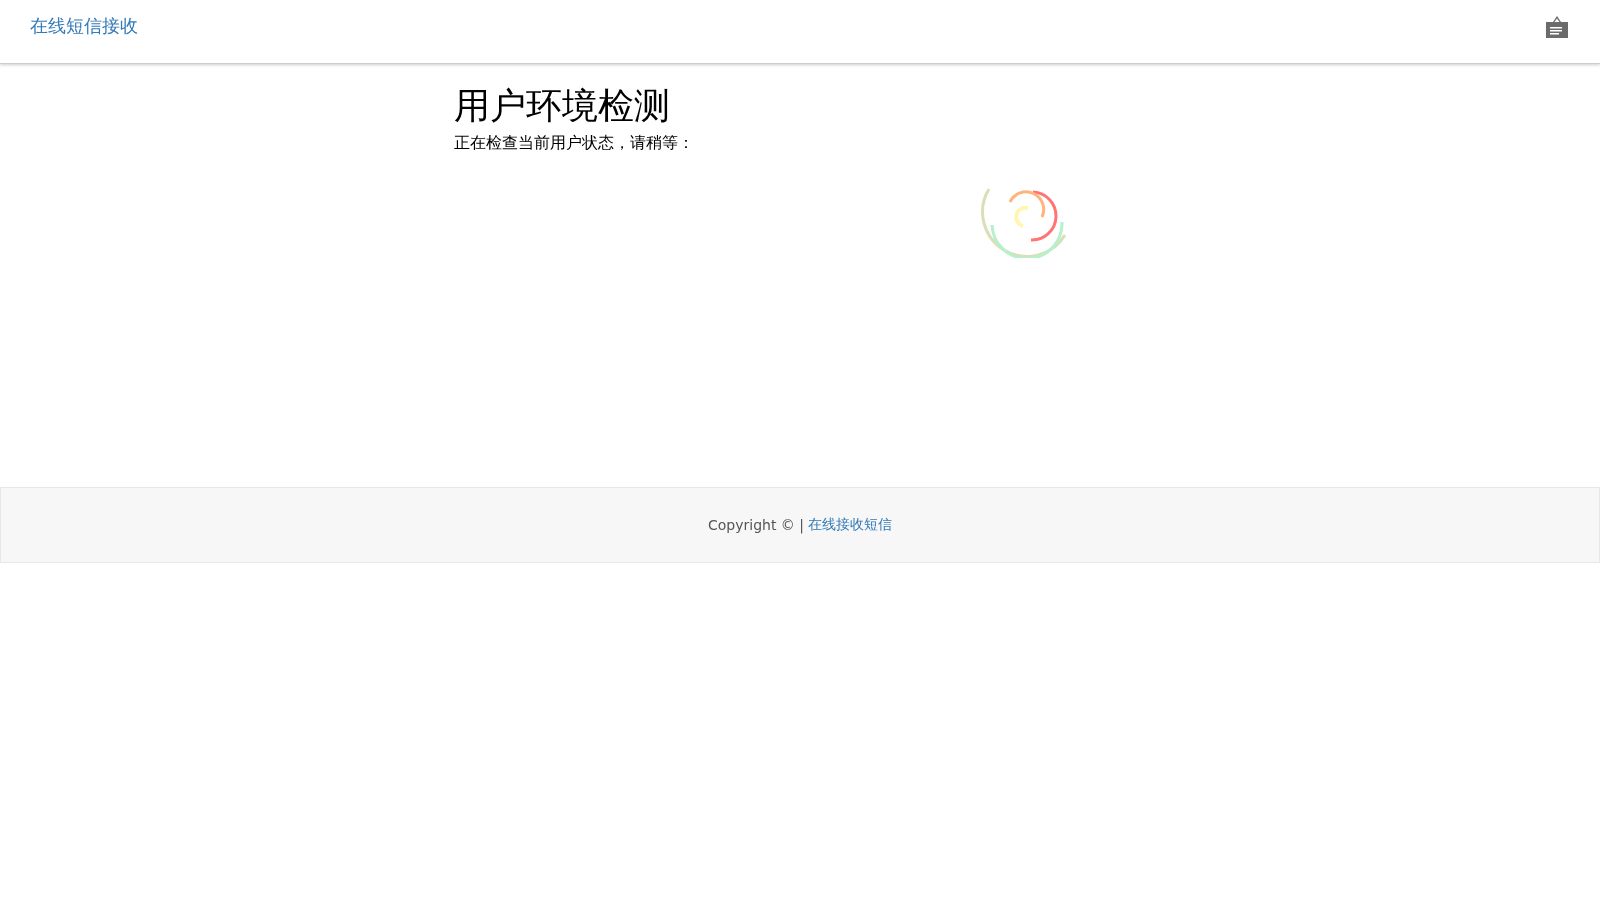  What do you see at coordinates (1557, 27) in the screenshot?
I see `hanging-sign-icon` at bounding box center [1557, 27].